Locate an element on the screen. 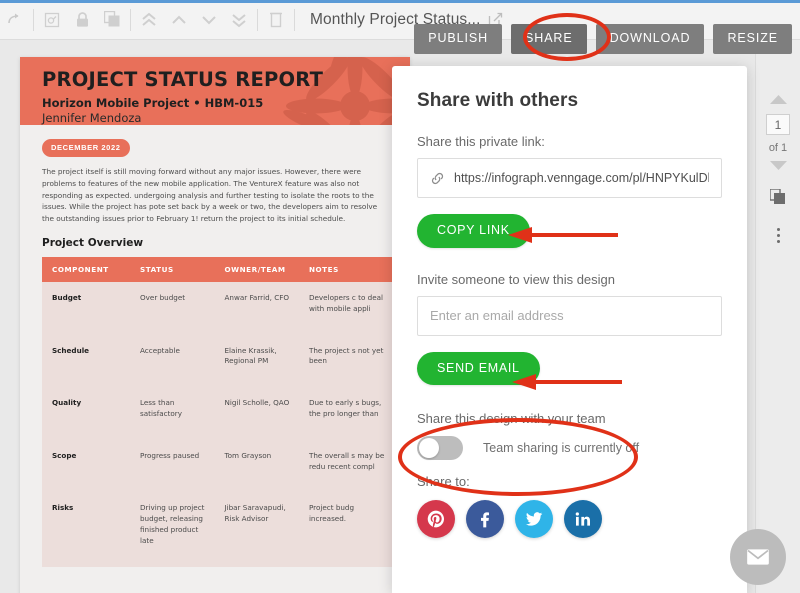 The image size is (800, 593). copy-link-button: COPY LINK is located at coordinates (473, 231).